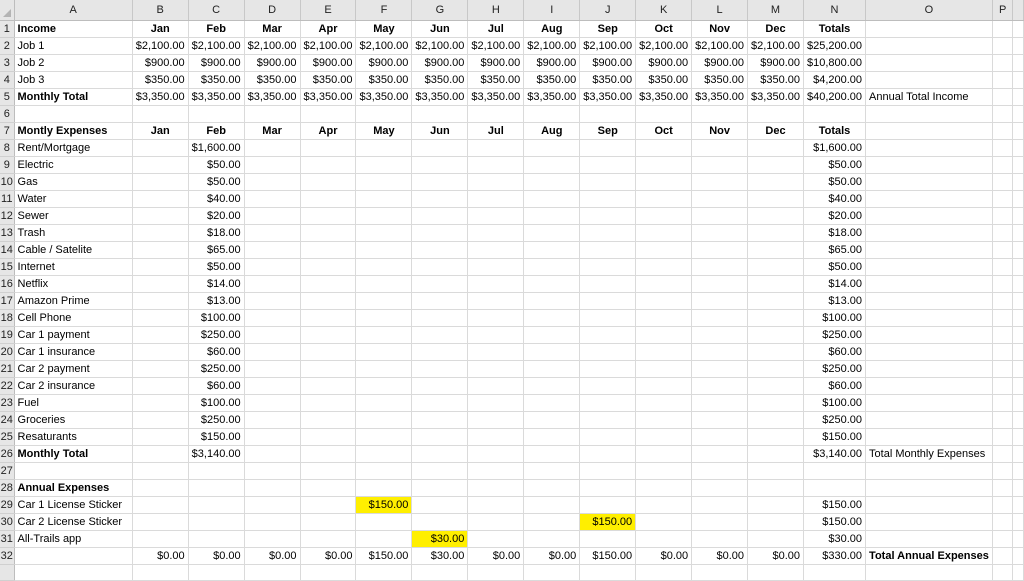 The height and width of the screenshot is (581, 1024). Describe the element at coordinates (608, 522) in the screenshot. I see `cell-J30: $150.00` at that location.